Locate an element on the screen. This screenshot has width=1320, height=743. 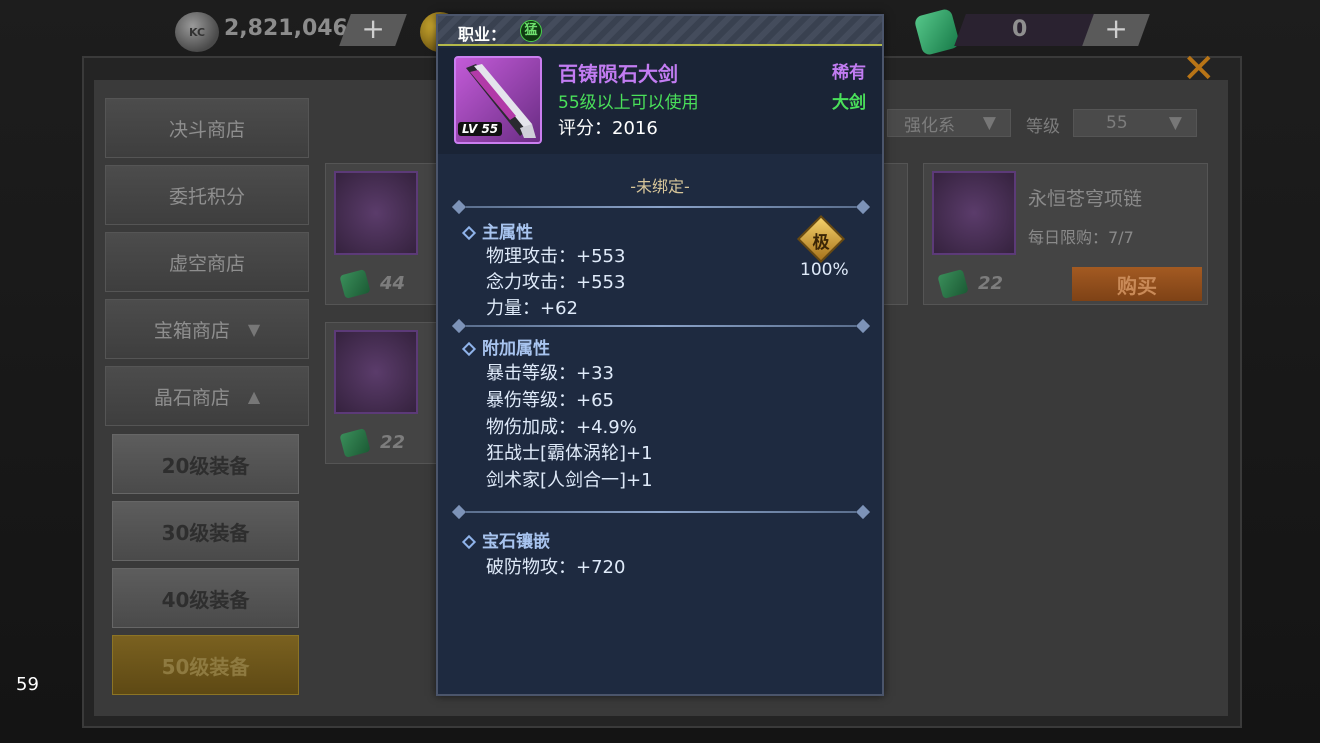
tooltip-header: 职业： 猛 is located at coordinates (660, 31).